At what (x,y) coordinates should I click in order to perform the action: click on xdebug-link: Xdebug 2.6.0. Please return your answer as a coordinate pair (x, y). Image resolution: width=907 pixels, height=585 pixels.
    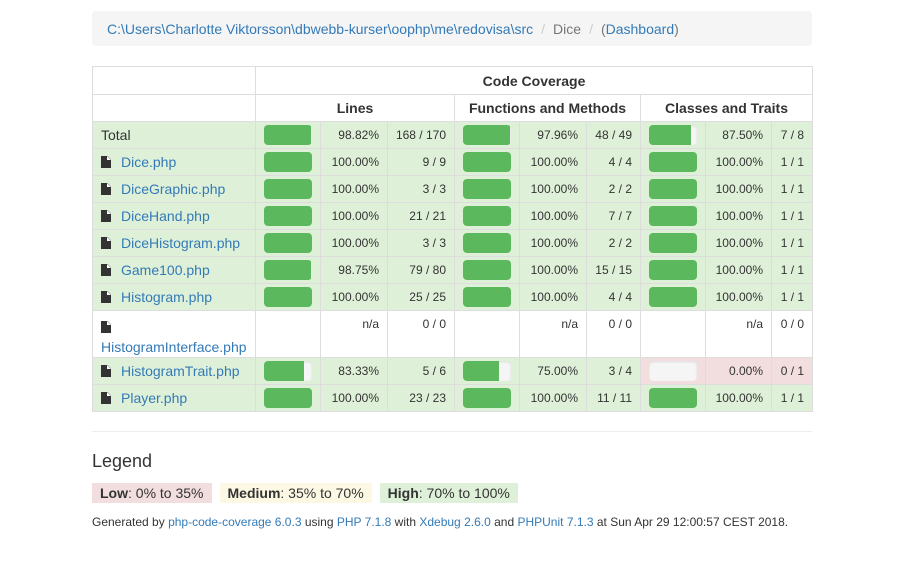
    Looking at the image, I should click on (454, 522).